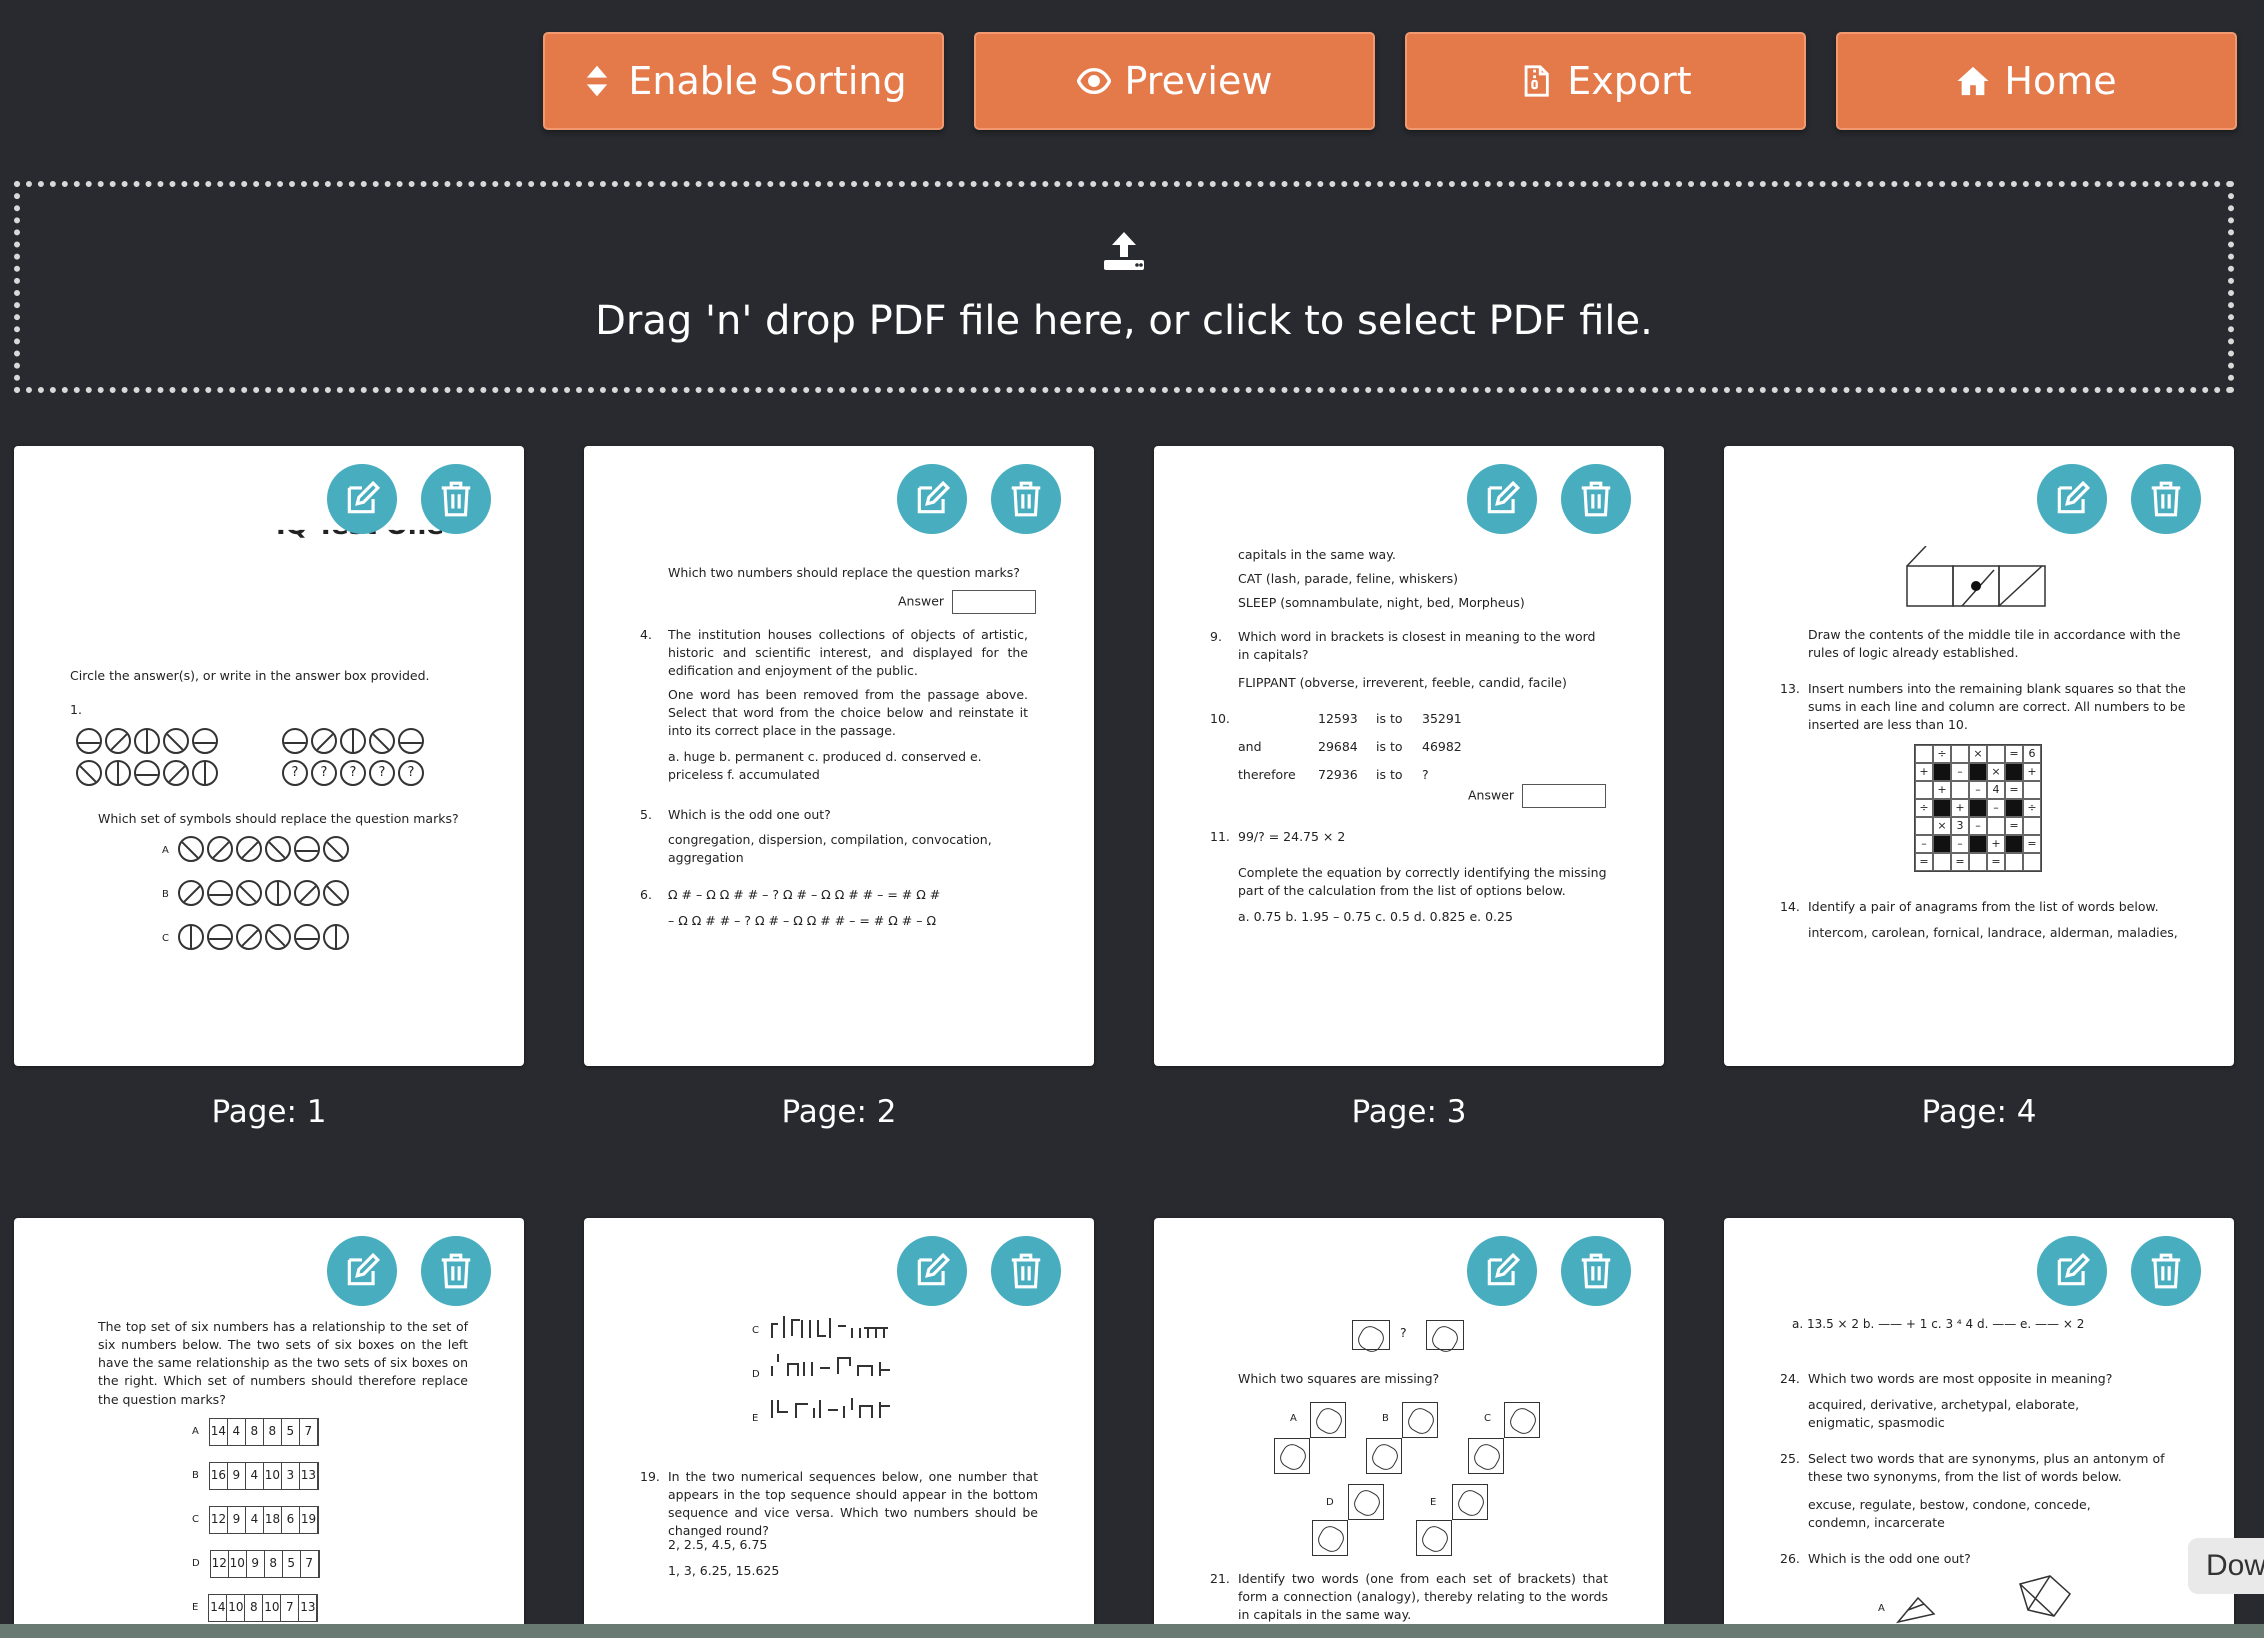 The height and width of the screenshot is (1638, 2264). What do you see at coordinates (195, 1431) in the screenshot?
I see `option-letter: A` at bounding box center [195, 1431].